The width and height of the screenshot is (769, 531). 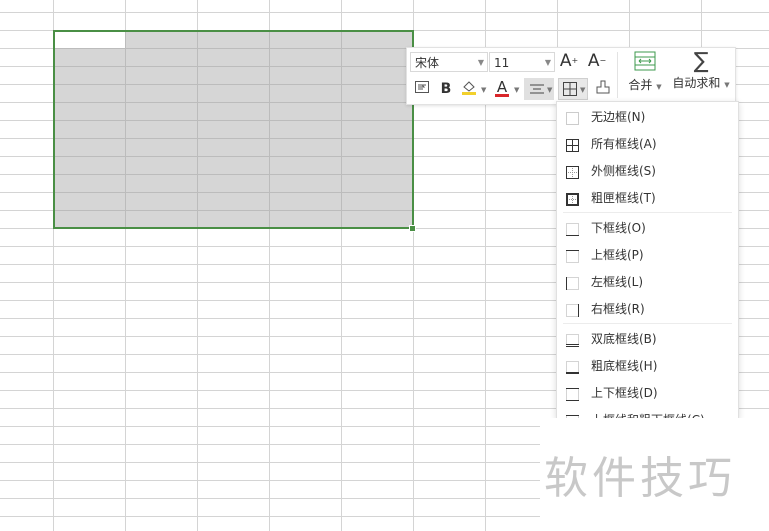 I want to click on autosum-label: 自动求和 ▼, so click(x=701, y=83).